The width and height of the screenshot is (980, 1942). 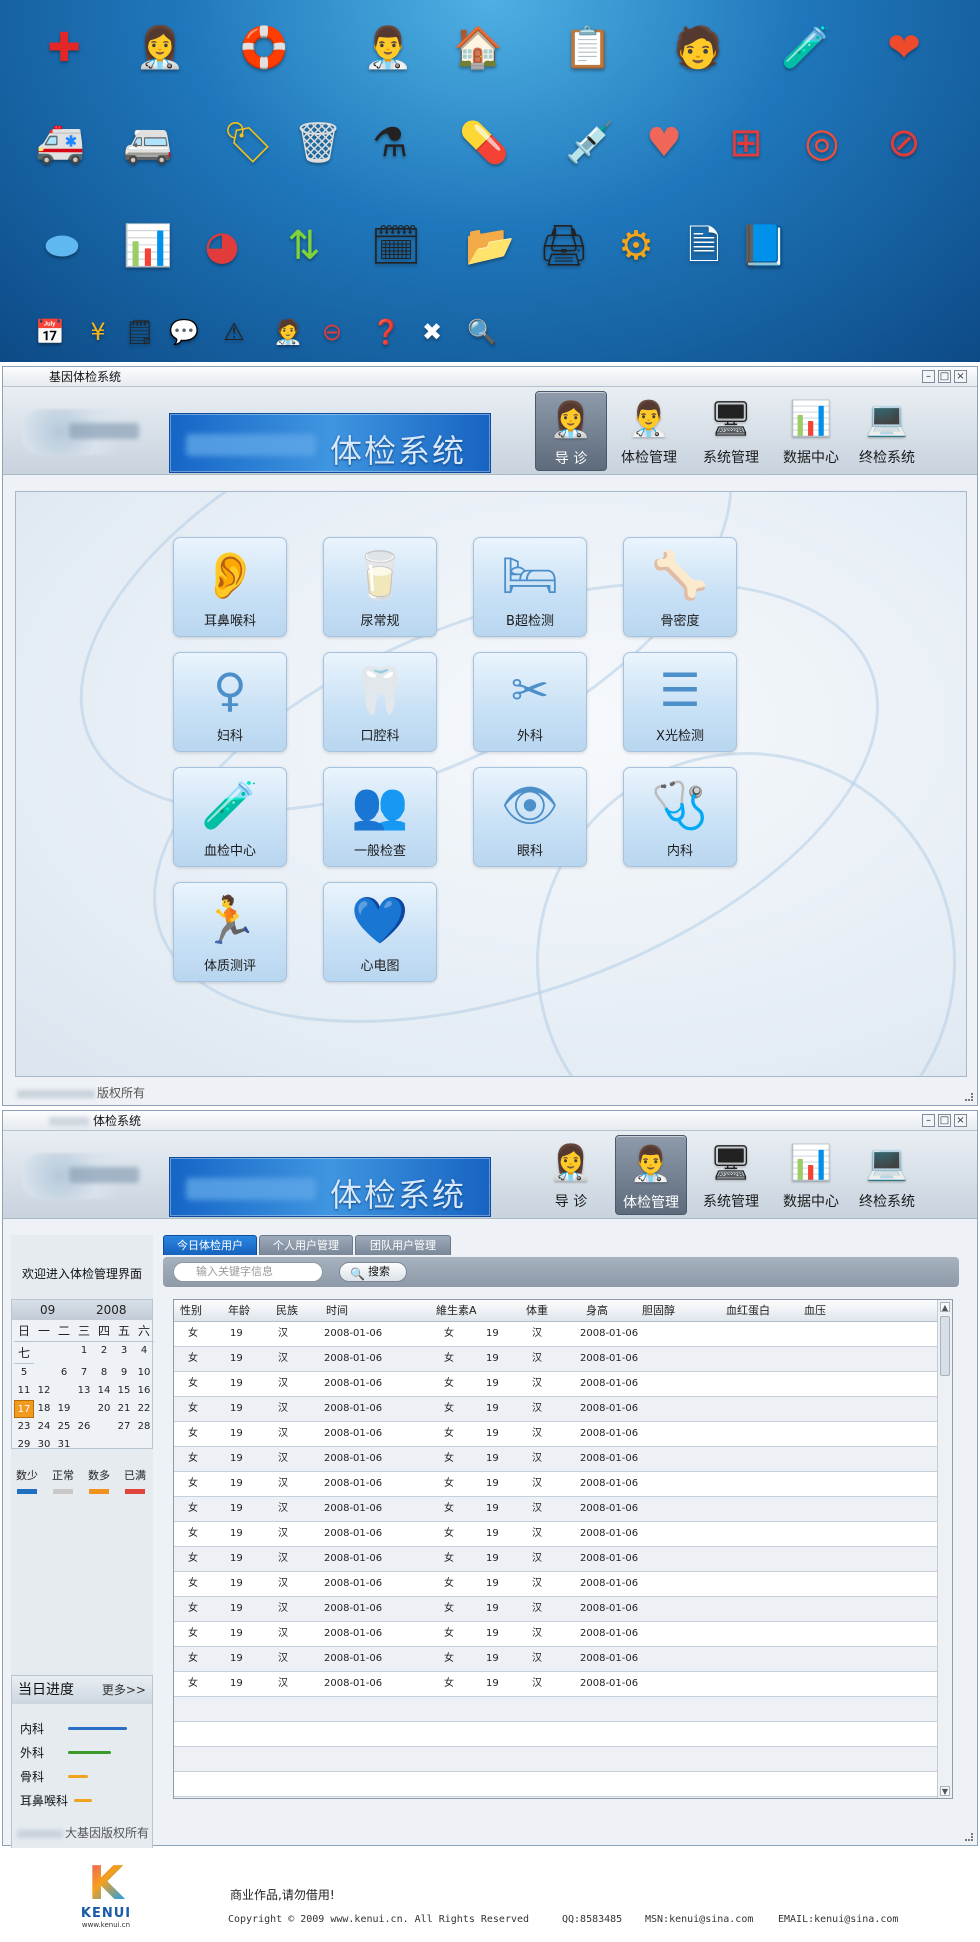 I want to click on calendar-day: 18, so click(x=44, y=1409).